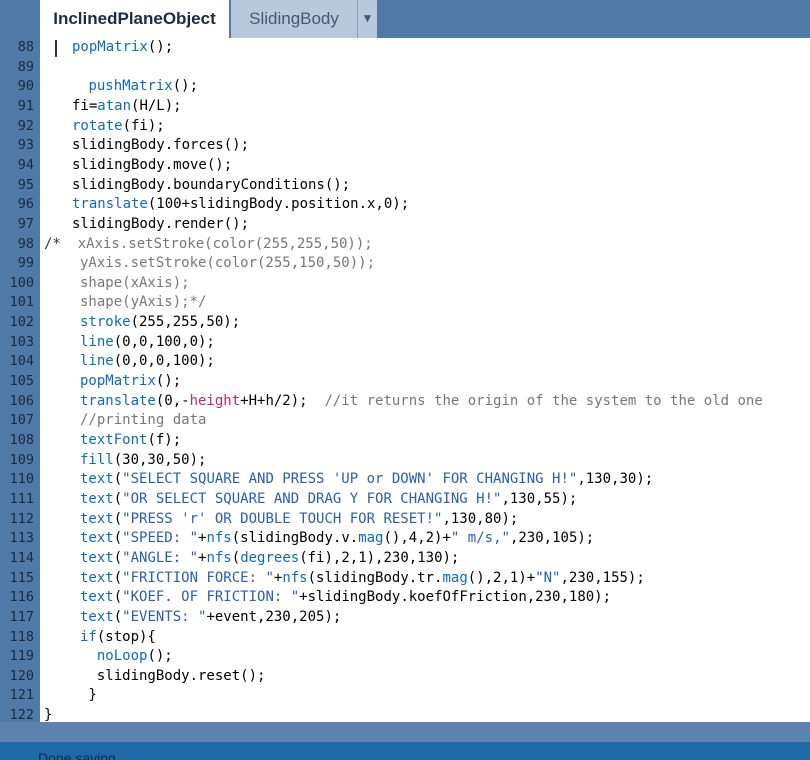  I want to click on code-line: translate(100+slidingBody.position.x,0);, so click(241, 204).